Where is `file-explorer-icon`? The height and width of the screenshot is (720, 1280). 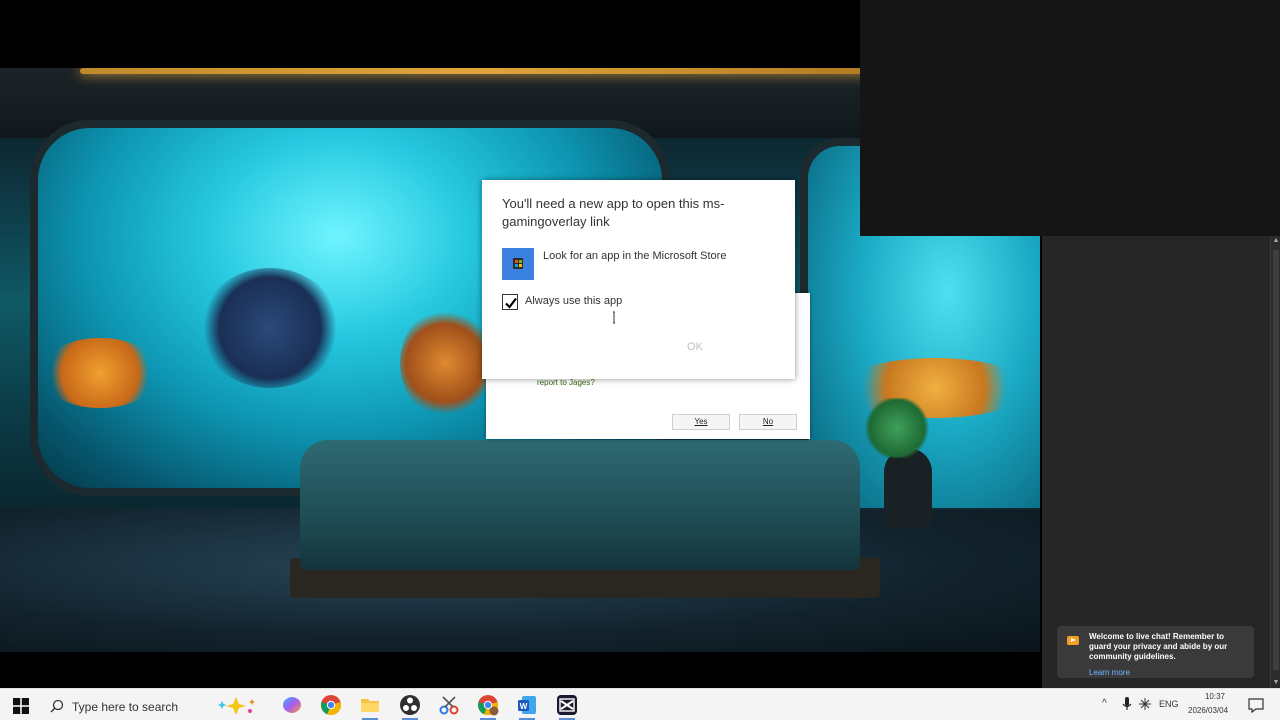 file-explorer-icon is located at coordinates (370, 707).